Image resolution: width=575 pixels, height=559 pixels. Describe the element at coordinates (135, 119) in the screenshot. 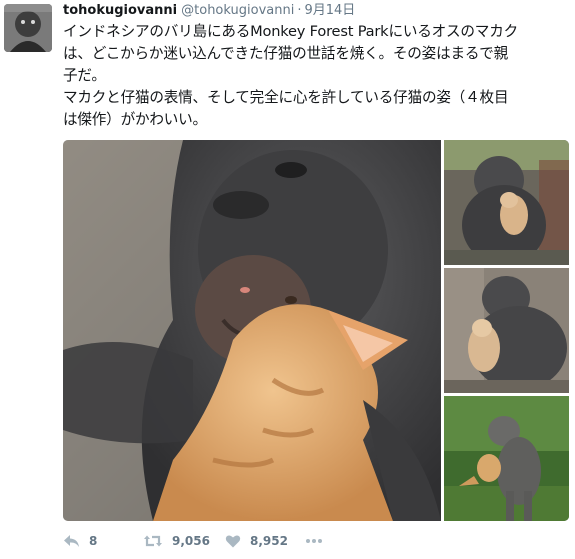

I see `tweet-text-line: は傑作）がかわいい。` at that location.